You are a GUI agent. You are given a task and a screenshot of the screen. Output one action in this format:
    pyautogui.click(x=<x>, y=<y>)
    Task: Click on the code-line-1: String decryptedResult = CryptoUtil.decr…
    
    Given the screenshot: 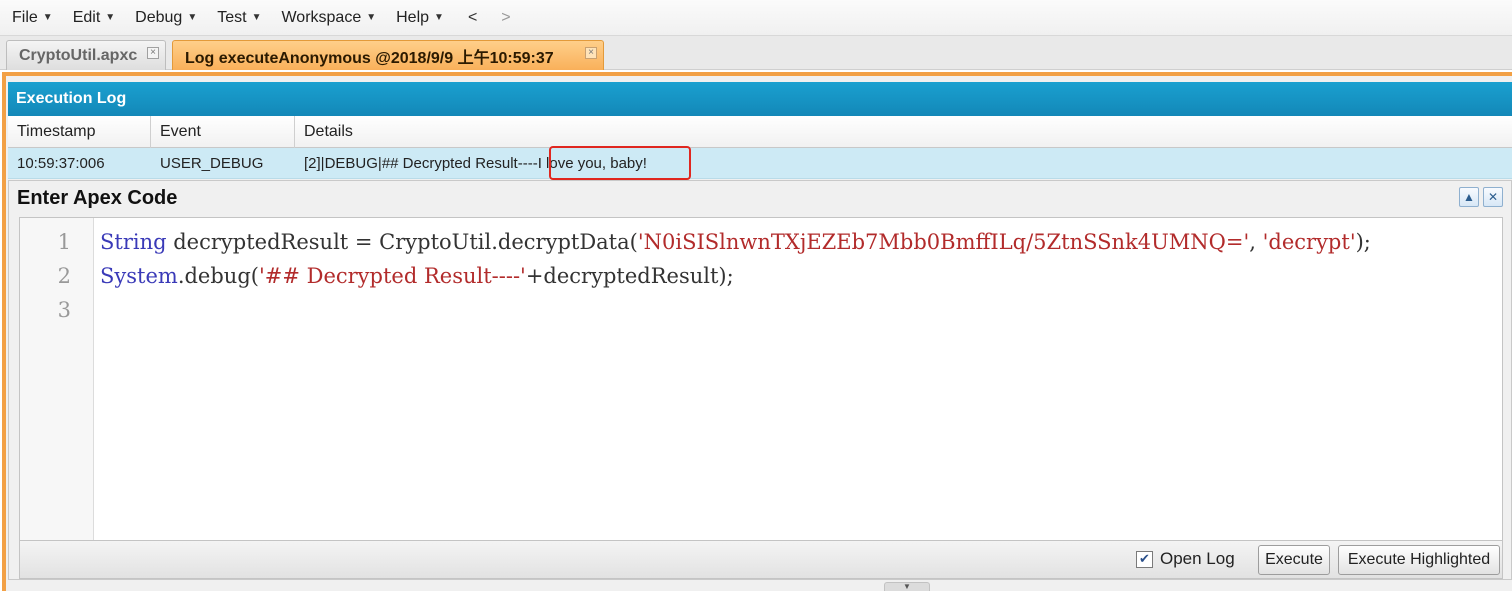 What is the action you would take?
    pyautogui.click(x=735, y=242)
    